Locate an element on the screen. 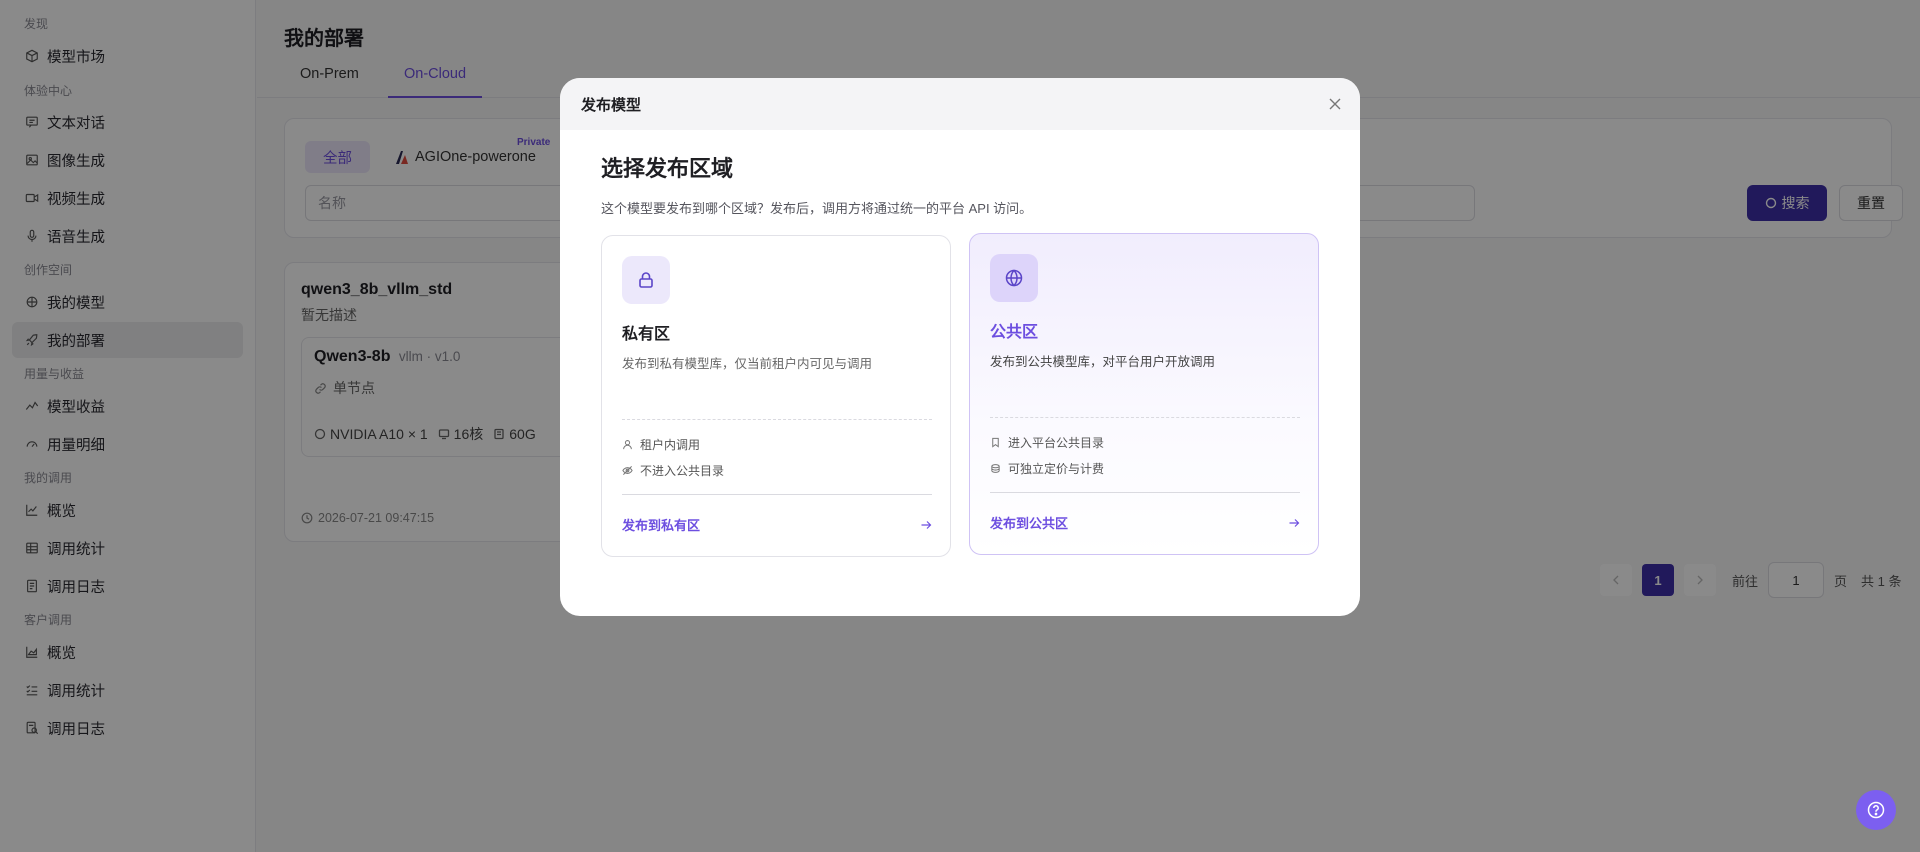 The width and height of the screenshot is (1920, 852). private-zone-feature: 不进入公共目录 is located at coordinates (673, 470).